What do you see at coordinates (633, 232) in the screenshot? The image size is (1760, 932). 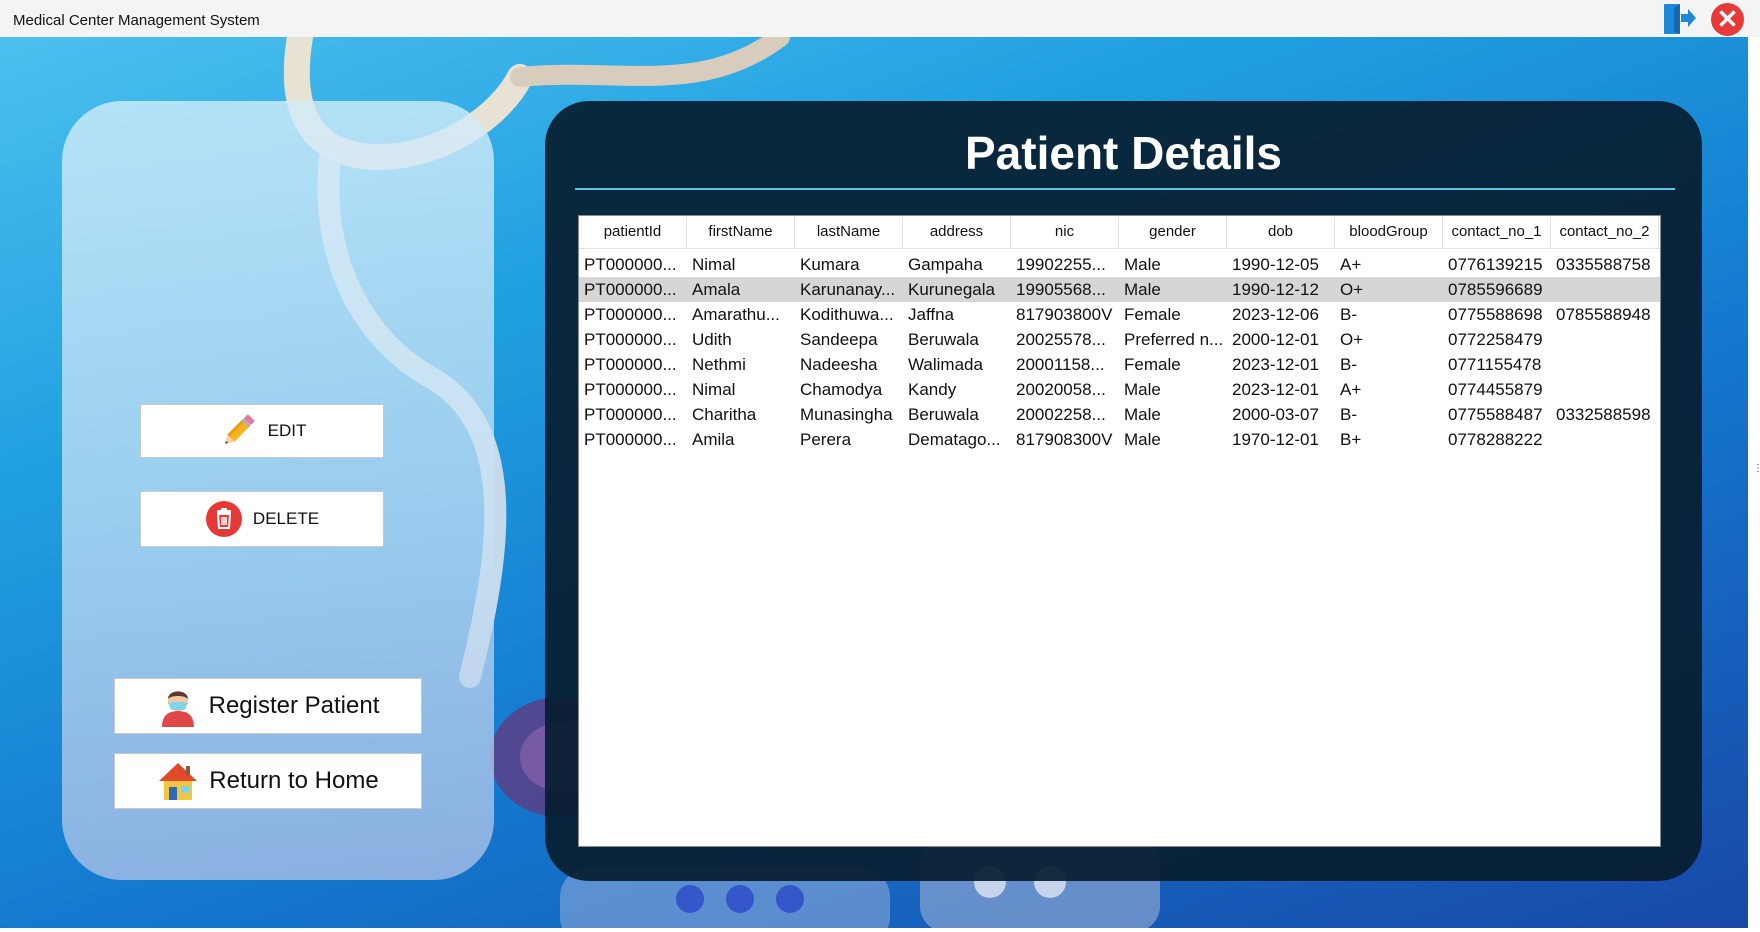 I see `column-header-patientId: patientId` at bounding box center [633, 232].